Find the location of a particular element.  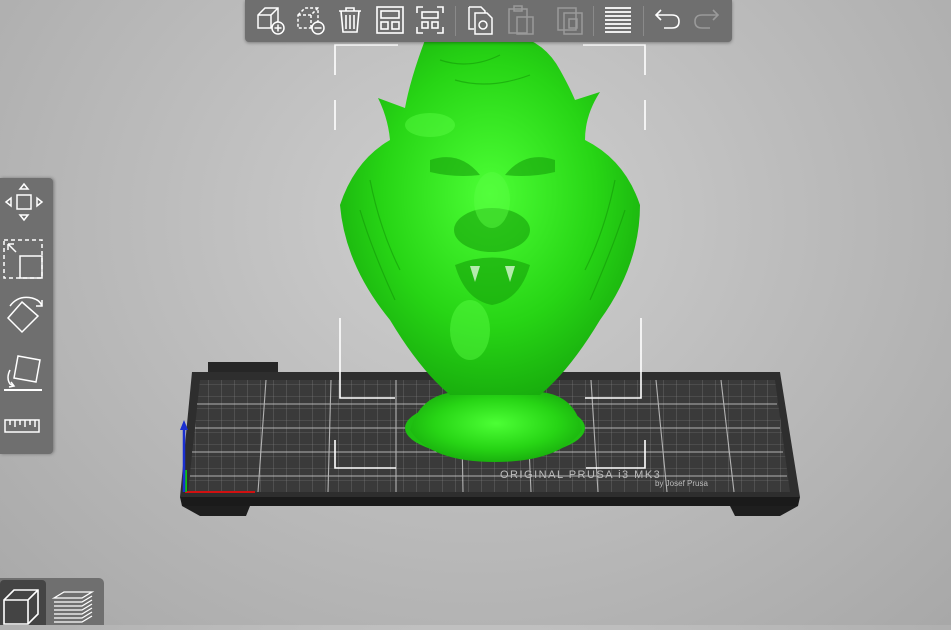

arrange-icon is located at coordinates (390, 20).